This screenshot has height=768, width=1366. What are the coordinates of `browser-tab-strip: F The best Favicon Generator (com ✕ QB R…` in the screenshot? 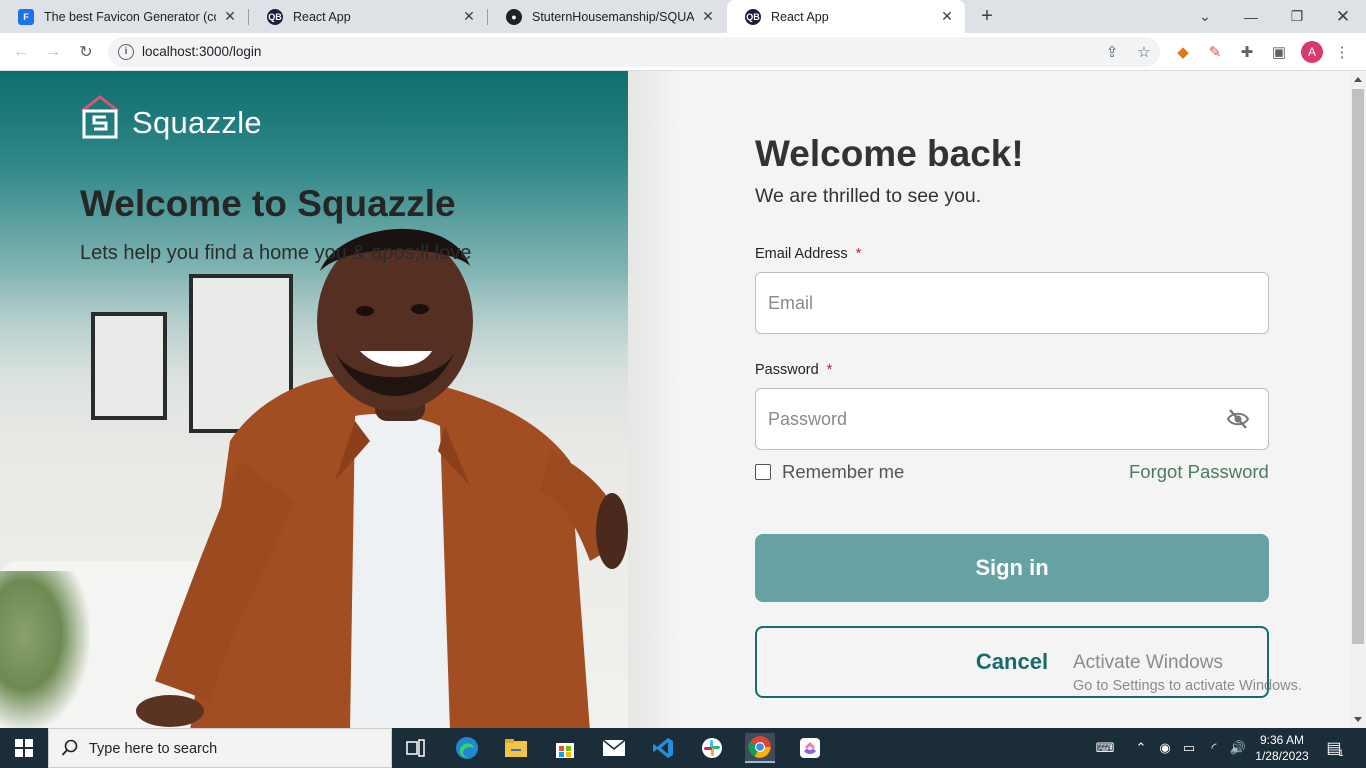 It's located at (683, 16).